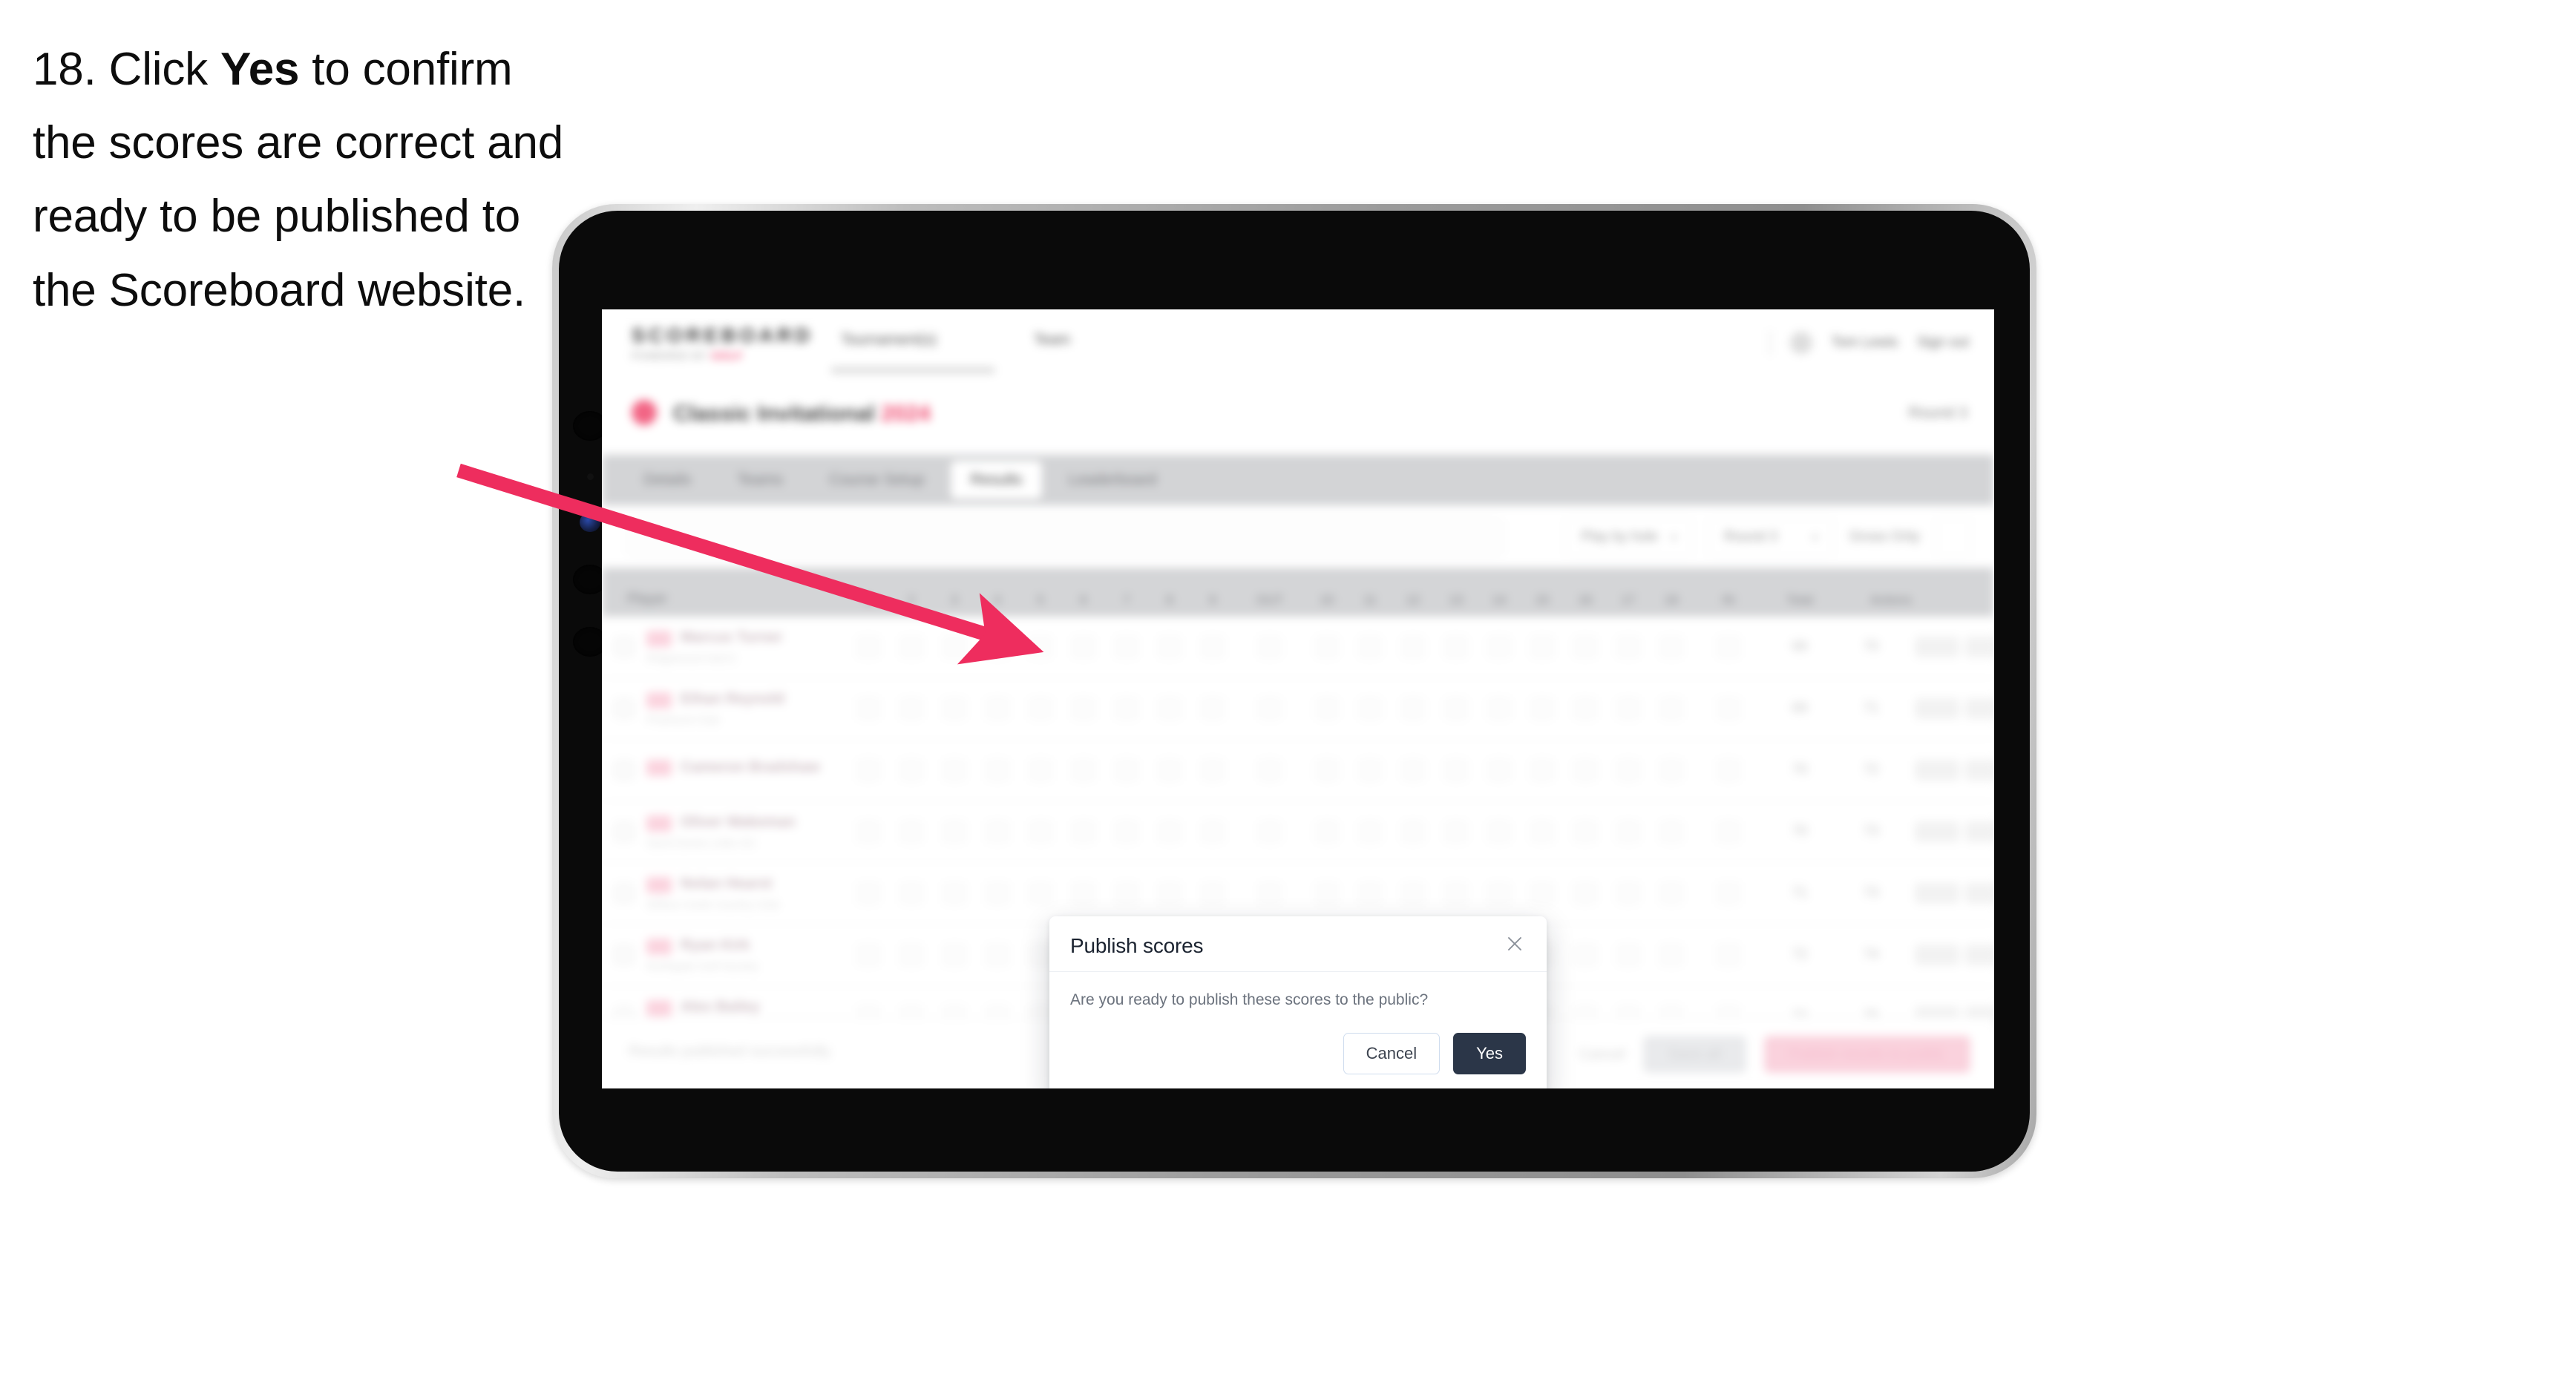  I want to click on dialog-title: Publish scores, so click(1137, 946).